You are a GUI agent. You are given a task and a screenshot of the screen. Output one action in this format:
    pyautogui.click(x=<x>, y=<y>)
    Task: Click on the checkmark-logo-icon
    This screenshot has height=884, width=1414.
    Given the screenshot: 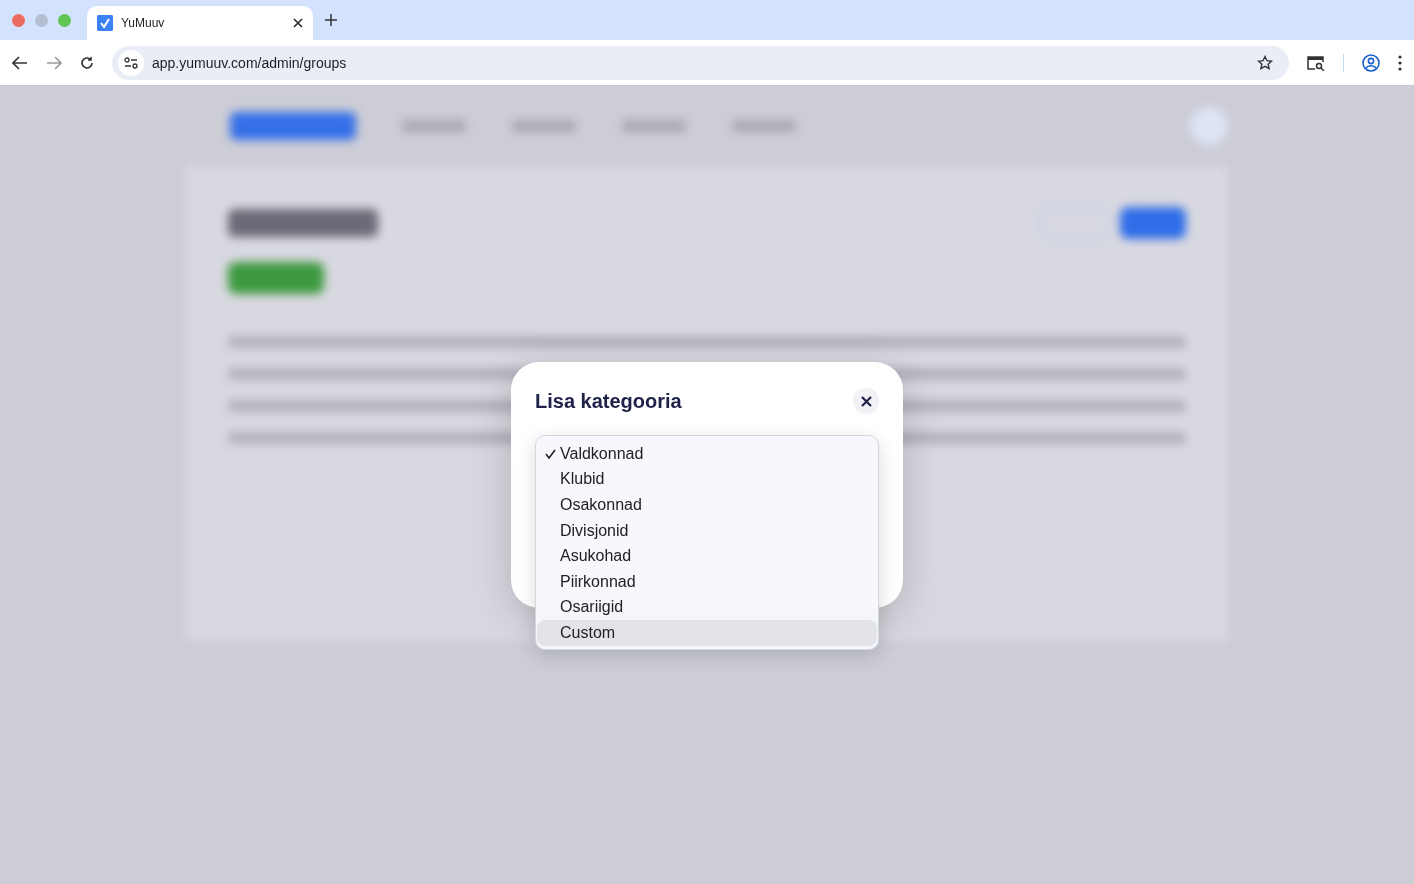 What is the action you would take?
    pyautogui.click(x=105, y=23)
    